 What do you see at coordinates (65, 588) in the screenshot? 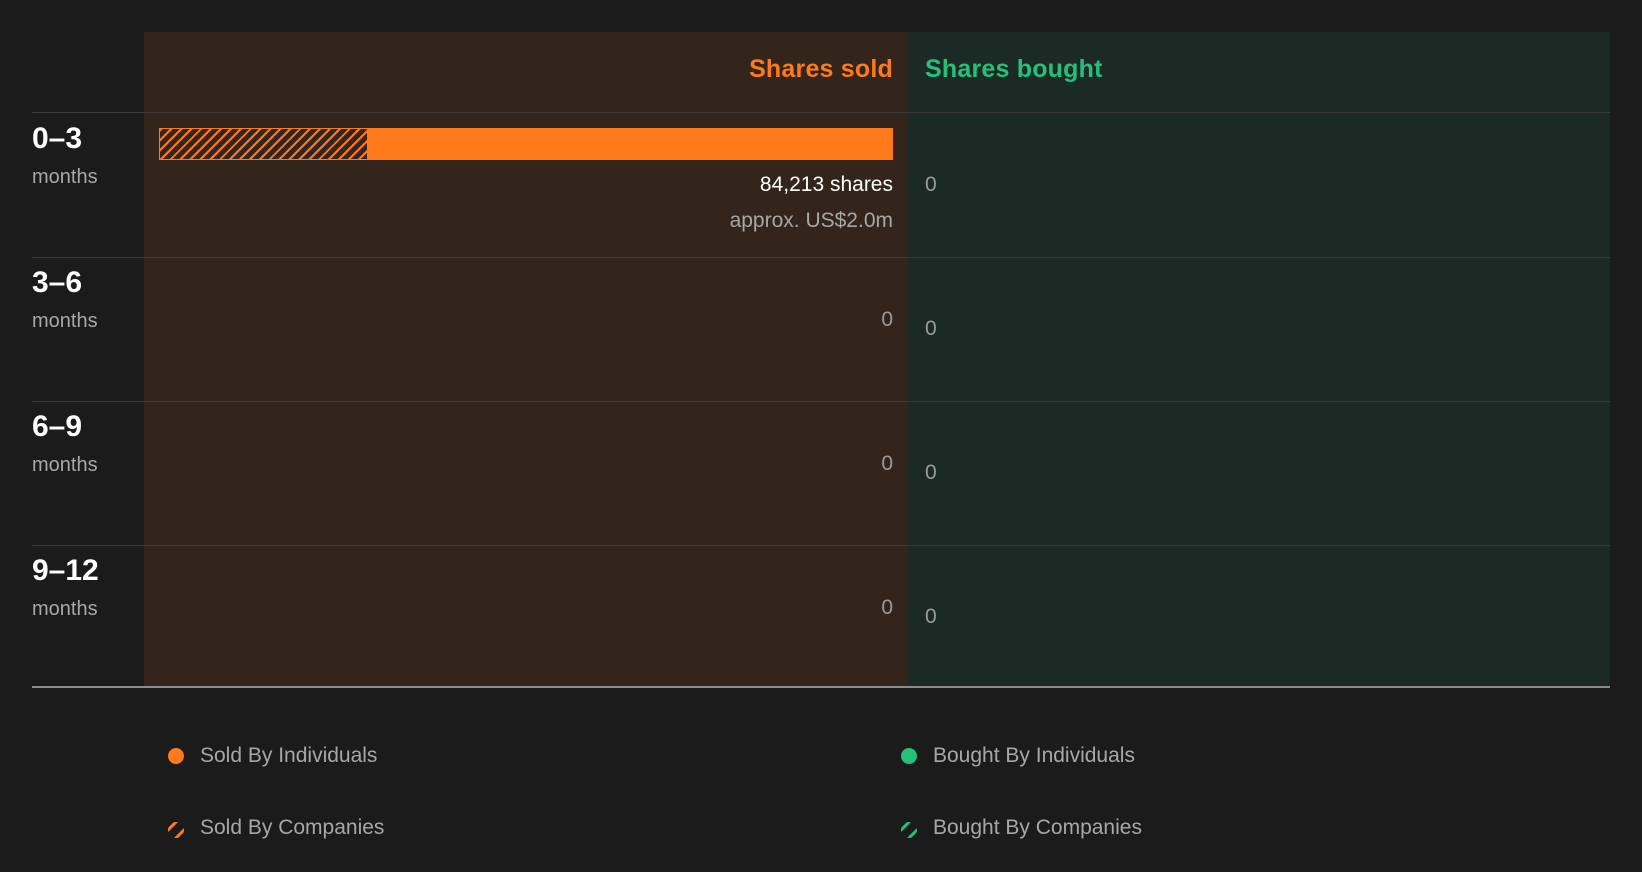
I see `row-label: 9–12 months` at bounding box center [65, 588].